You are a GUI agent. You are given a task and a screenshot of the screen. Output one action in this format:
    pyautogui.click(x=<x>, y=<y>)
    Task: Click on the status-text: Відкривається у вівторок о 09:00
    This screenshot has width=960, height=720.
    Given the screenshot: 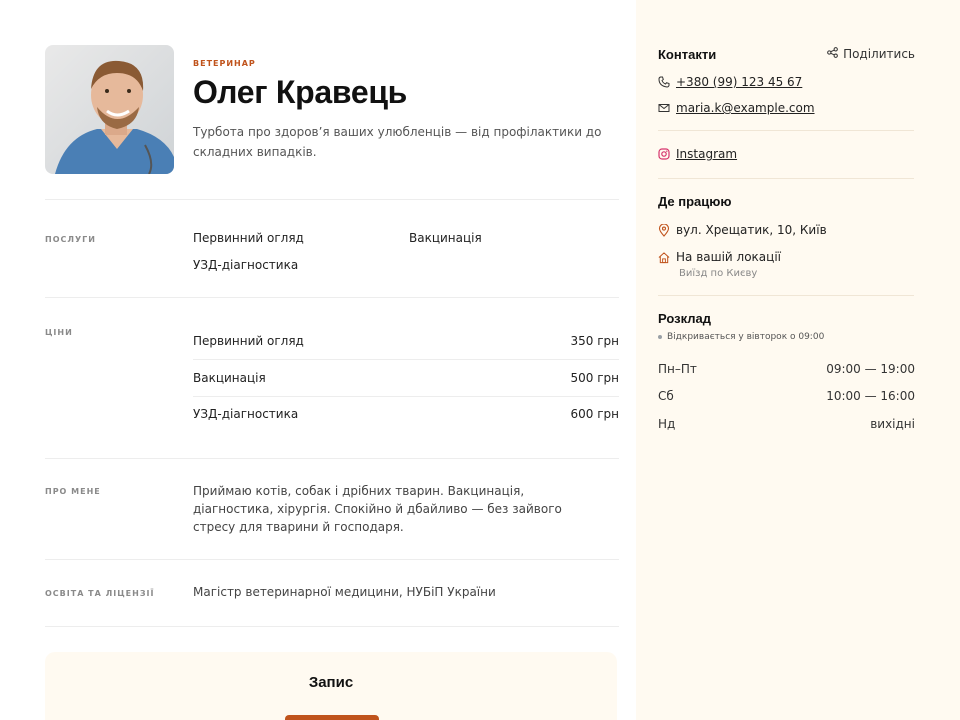 What is the action you would take?
    pyautogui.click(x=746, y=337)
    